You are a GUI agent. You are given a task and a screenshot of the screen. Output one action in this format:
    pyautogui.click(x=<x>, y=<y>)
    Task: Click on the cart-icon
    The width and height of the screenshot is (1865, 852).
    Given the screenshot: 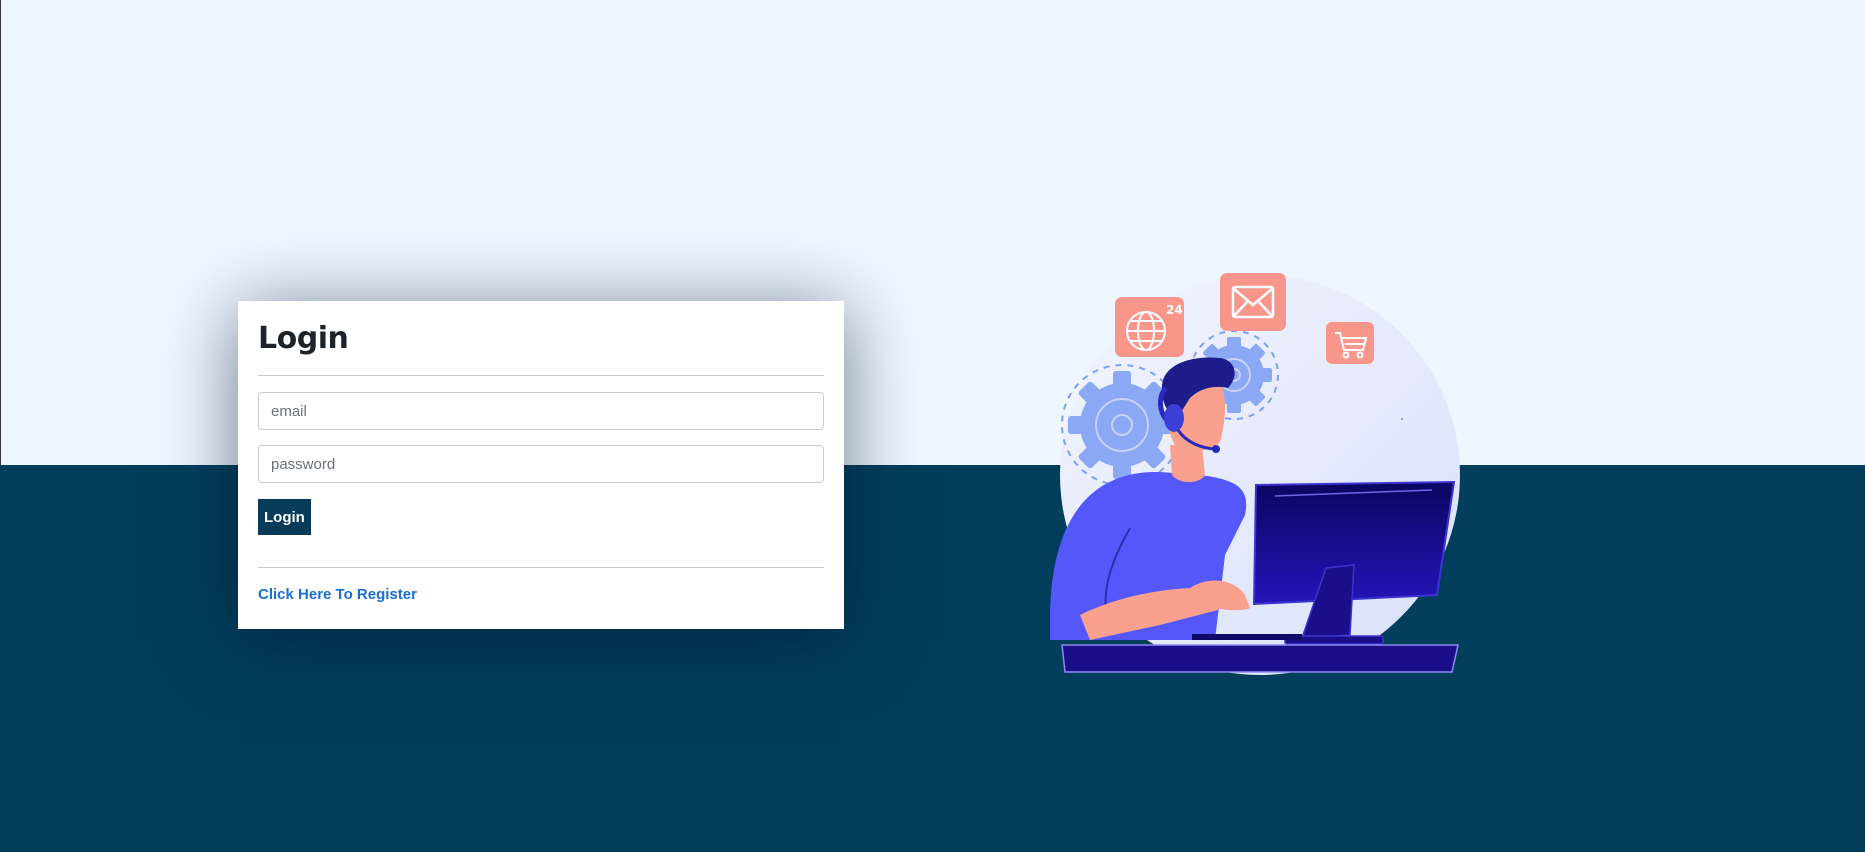 What is the action you would take?
    pyautogui.click(x=1350, y=343)
    